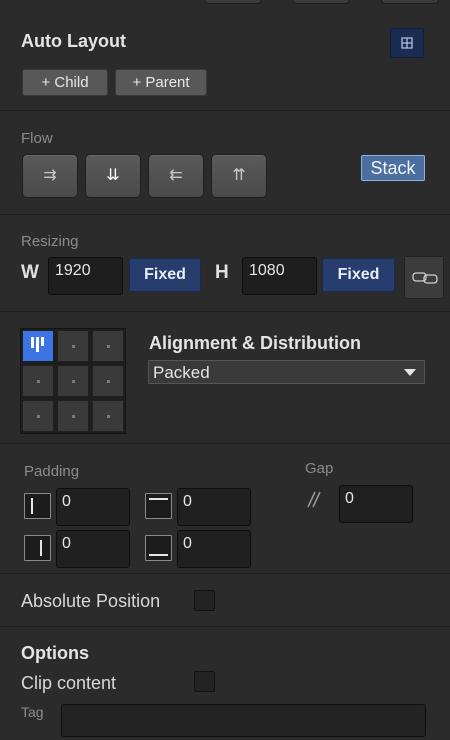  Describe the element at coordinates (279, 276) in the screenshot. I see `height-input: 1080` at that location.